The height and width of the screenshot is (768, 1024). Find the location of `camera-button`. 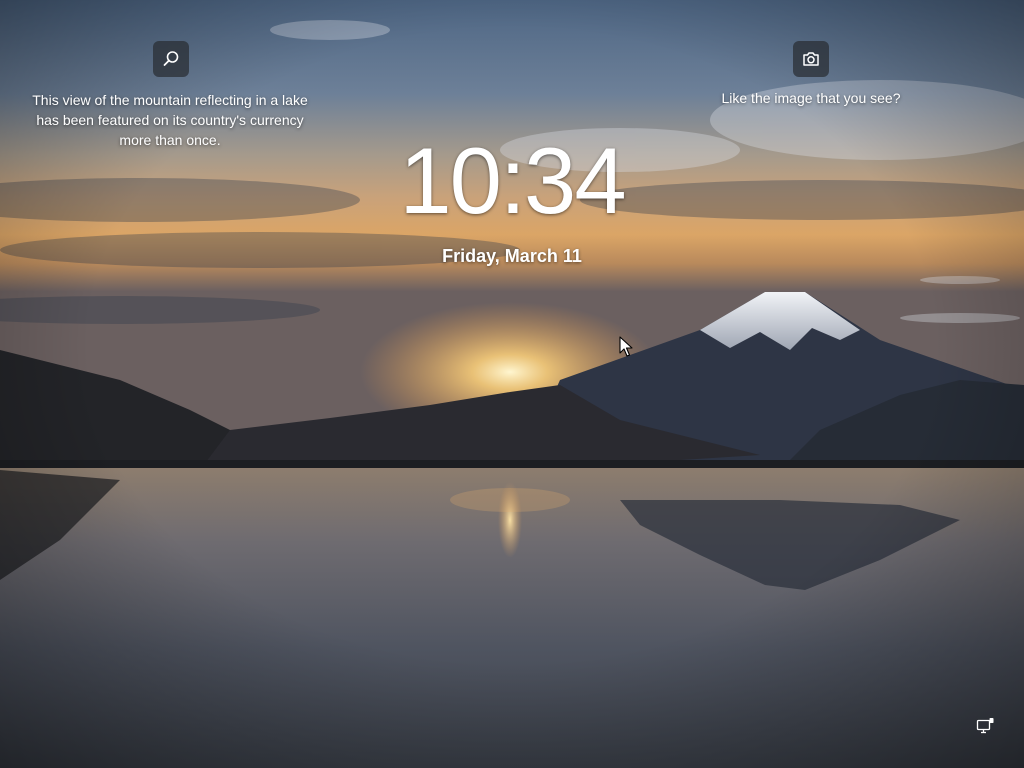

camera-button is located at coordinates (811, 59).